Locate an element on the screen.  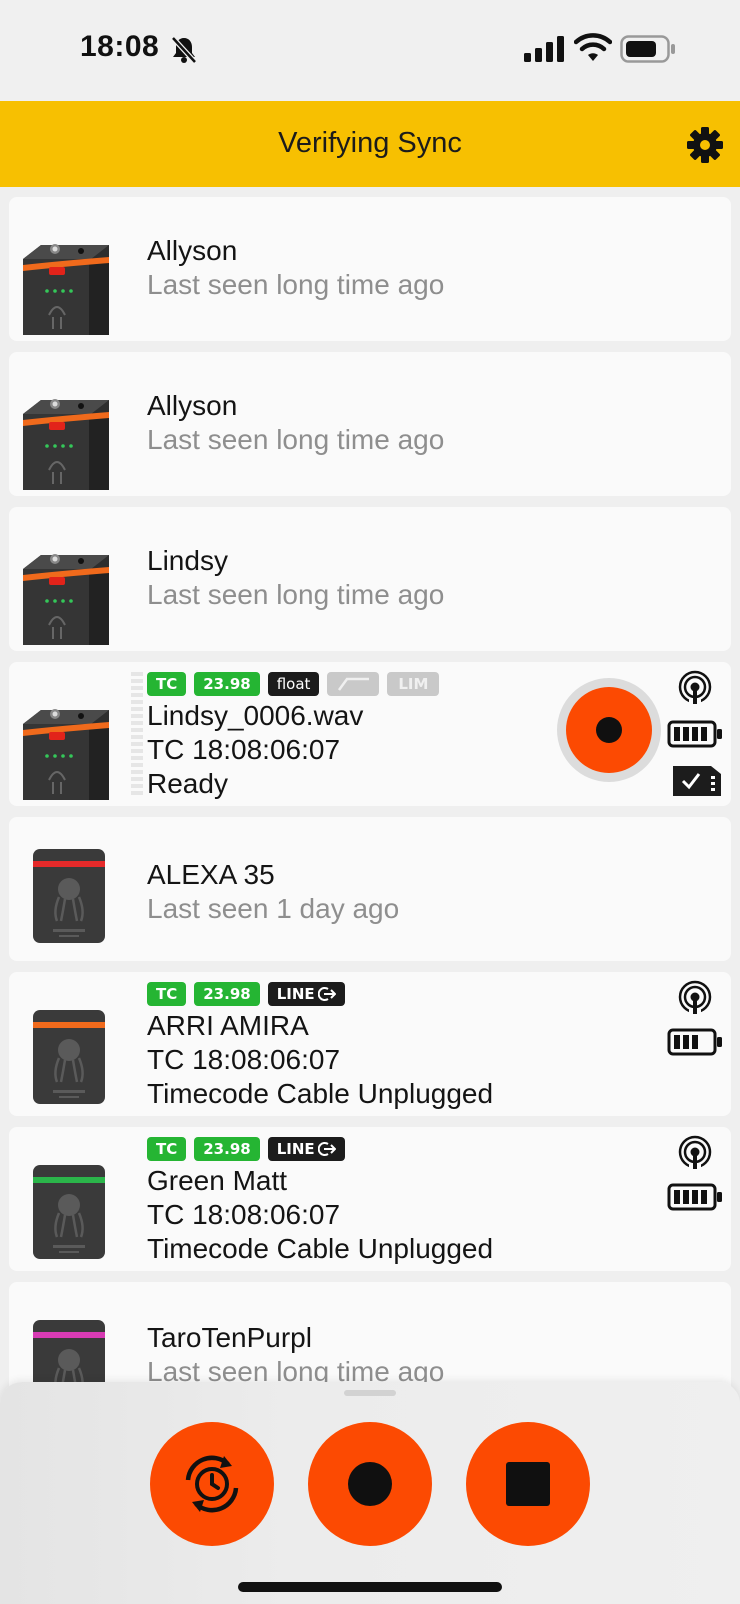
home-indicator is located at coordinates (370, 1587).